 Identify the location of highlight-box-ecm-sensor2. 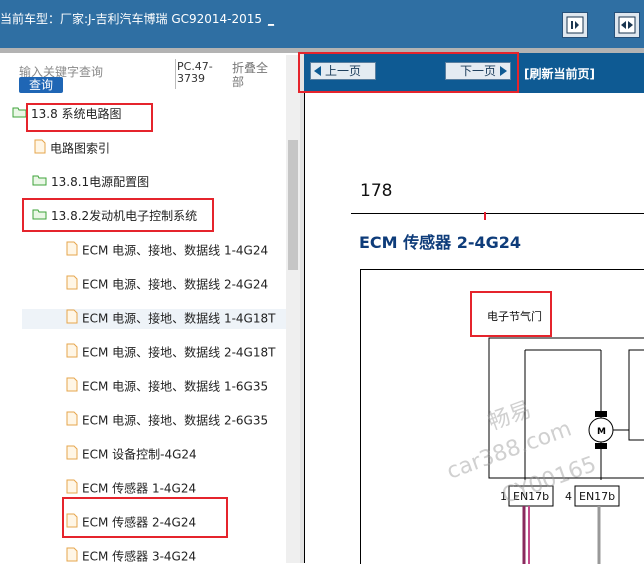
(145, 517).